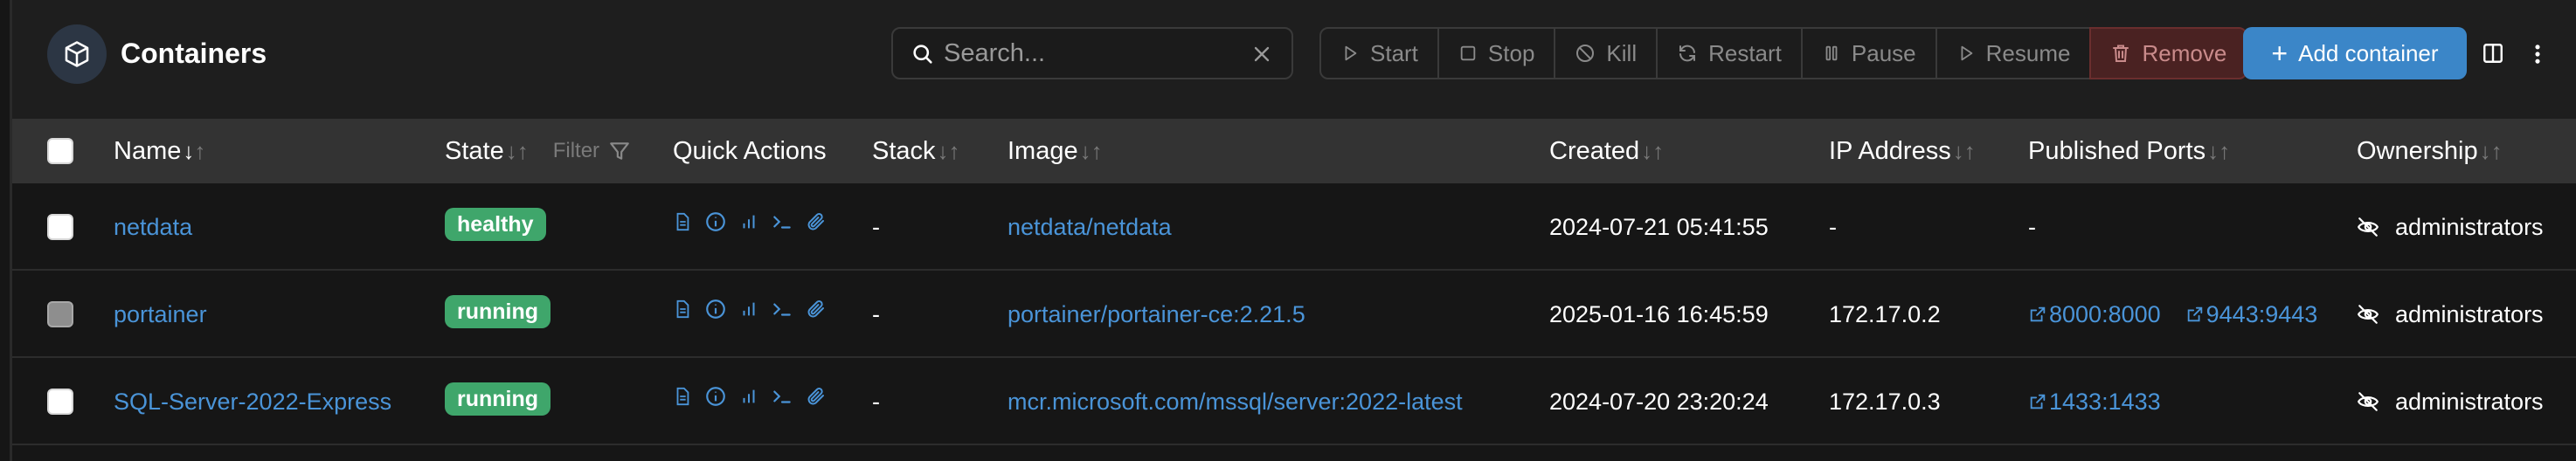 The image size is (2576, 461). I want to click on refresh-icon, so click(1687, 53).